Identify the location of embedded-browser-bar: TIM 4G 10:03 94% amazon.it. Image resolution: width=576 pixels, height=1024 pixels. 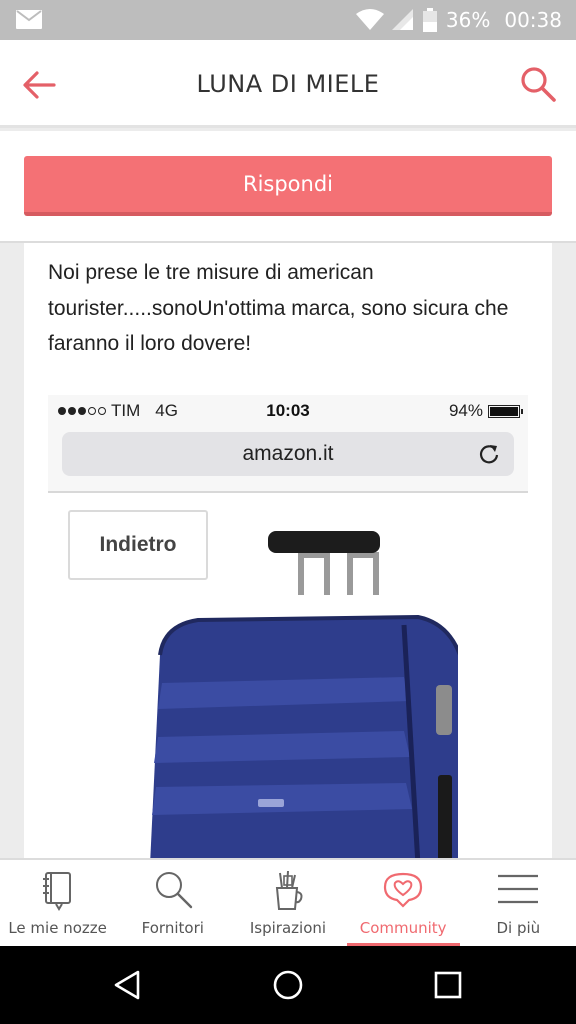
(288, 444).